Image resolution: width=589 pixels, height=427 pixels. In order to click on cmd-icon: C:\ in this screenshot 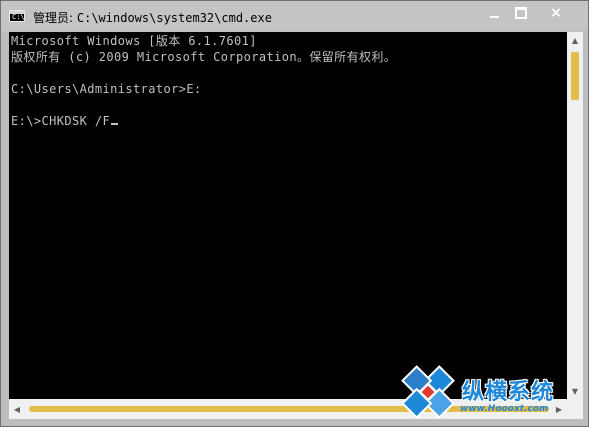, I will do `click(17, 16)`.